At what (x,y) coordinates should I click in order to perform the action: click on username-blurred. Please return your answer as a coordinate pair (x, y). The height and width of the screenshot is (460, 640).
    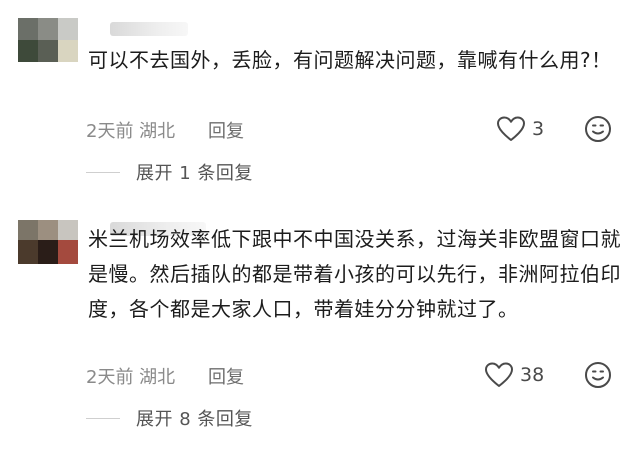
    Looking at the image, I should click on (149, 29).